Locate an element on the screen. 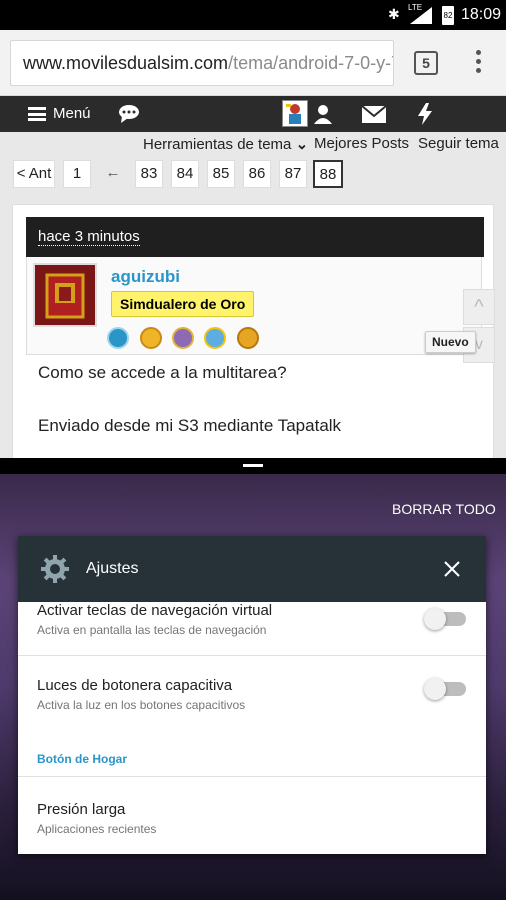 The image size is (506, 900). battery-level: 82 is located at coordinates (448, 15).